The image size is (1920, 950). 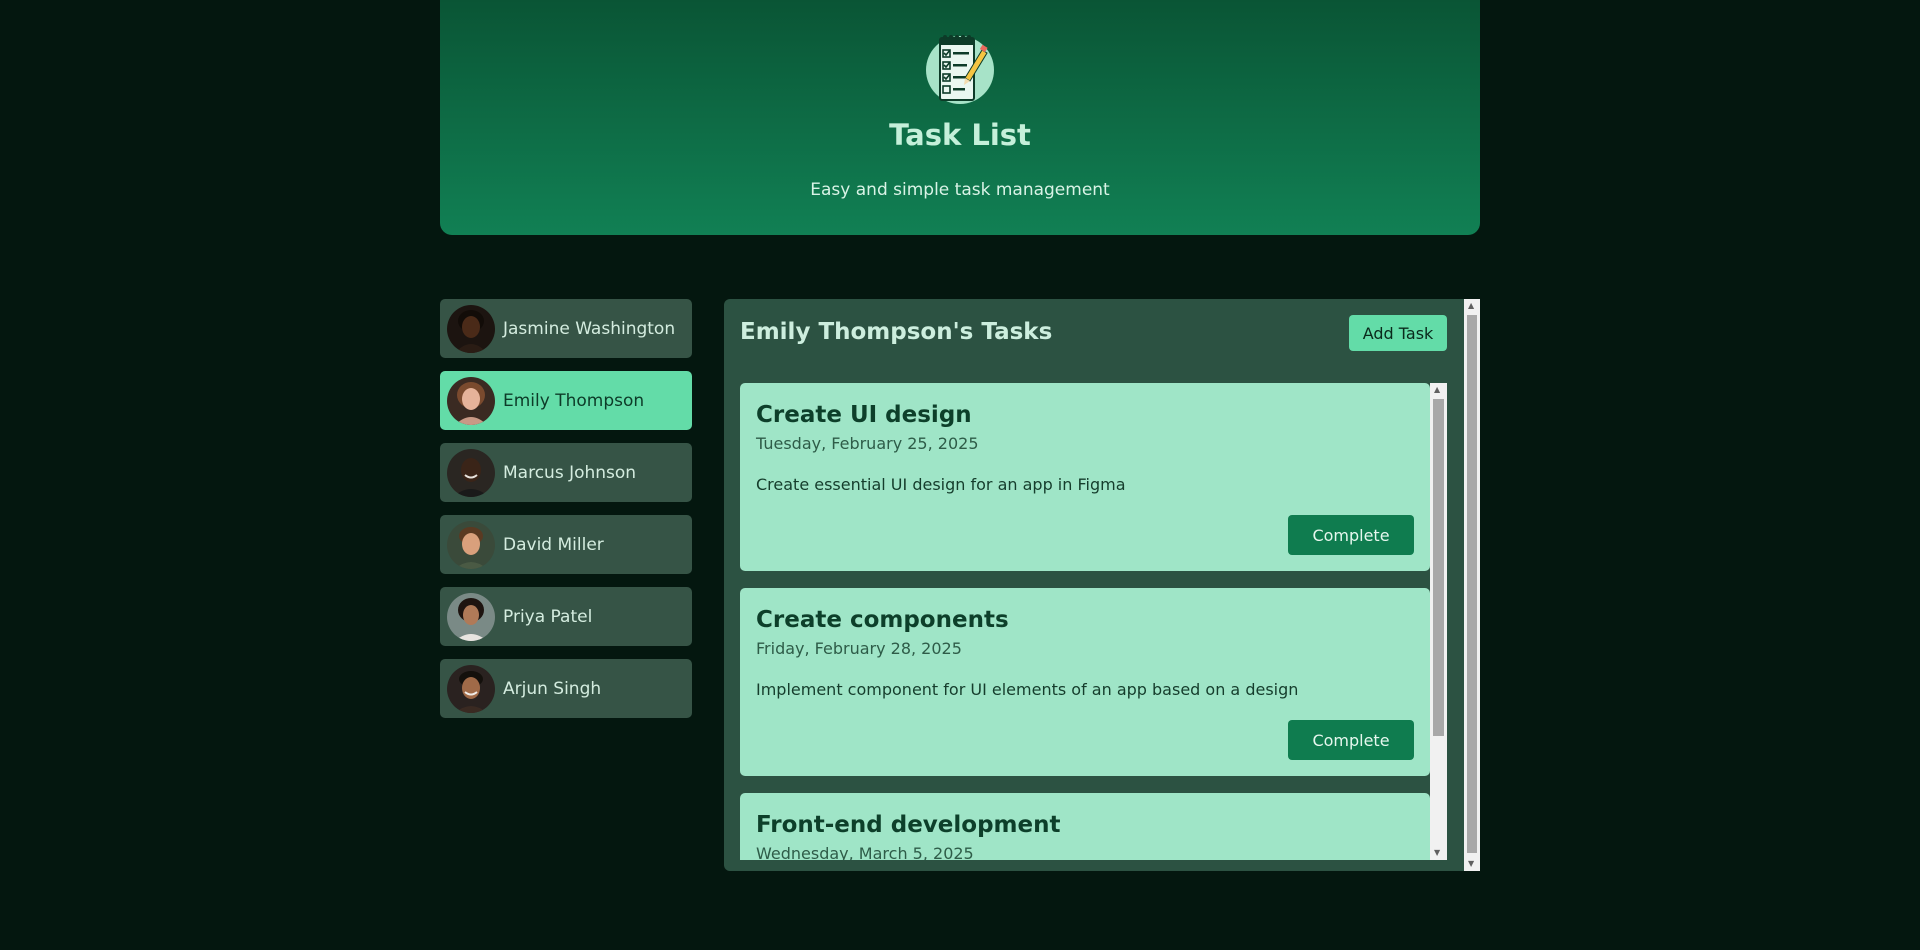 I want to click on sidebar-item-label: Priya Patel, so click(x=548, y=616).